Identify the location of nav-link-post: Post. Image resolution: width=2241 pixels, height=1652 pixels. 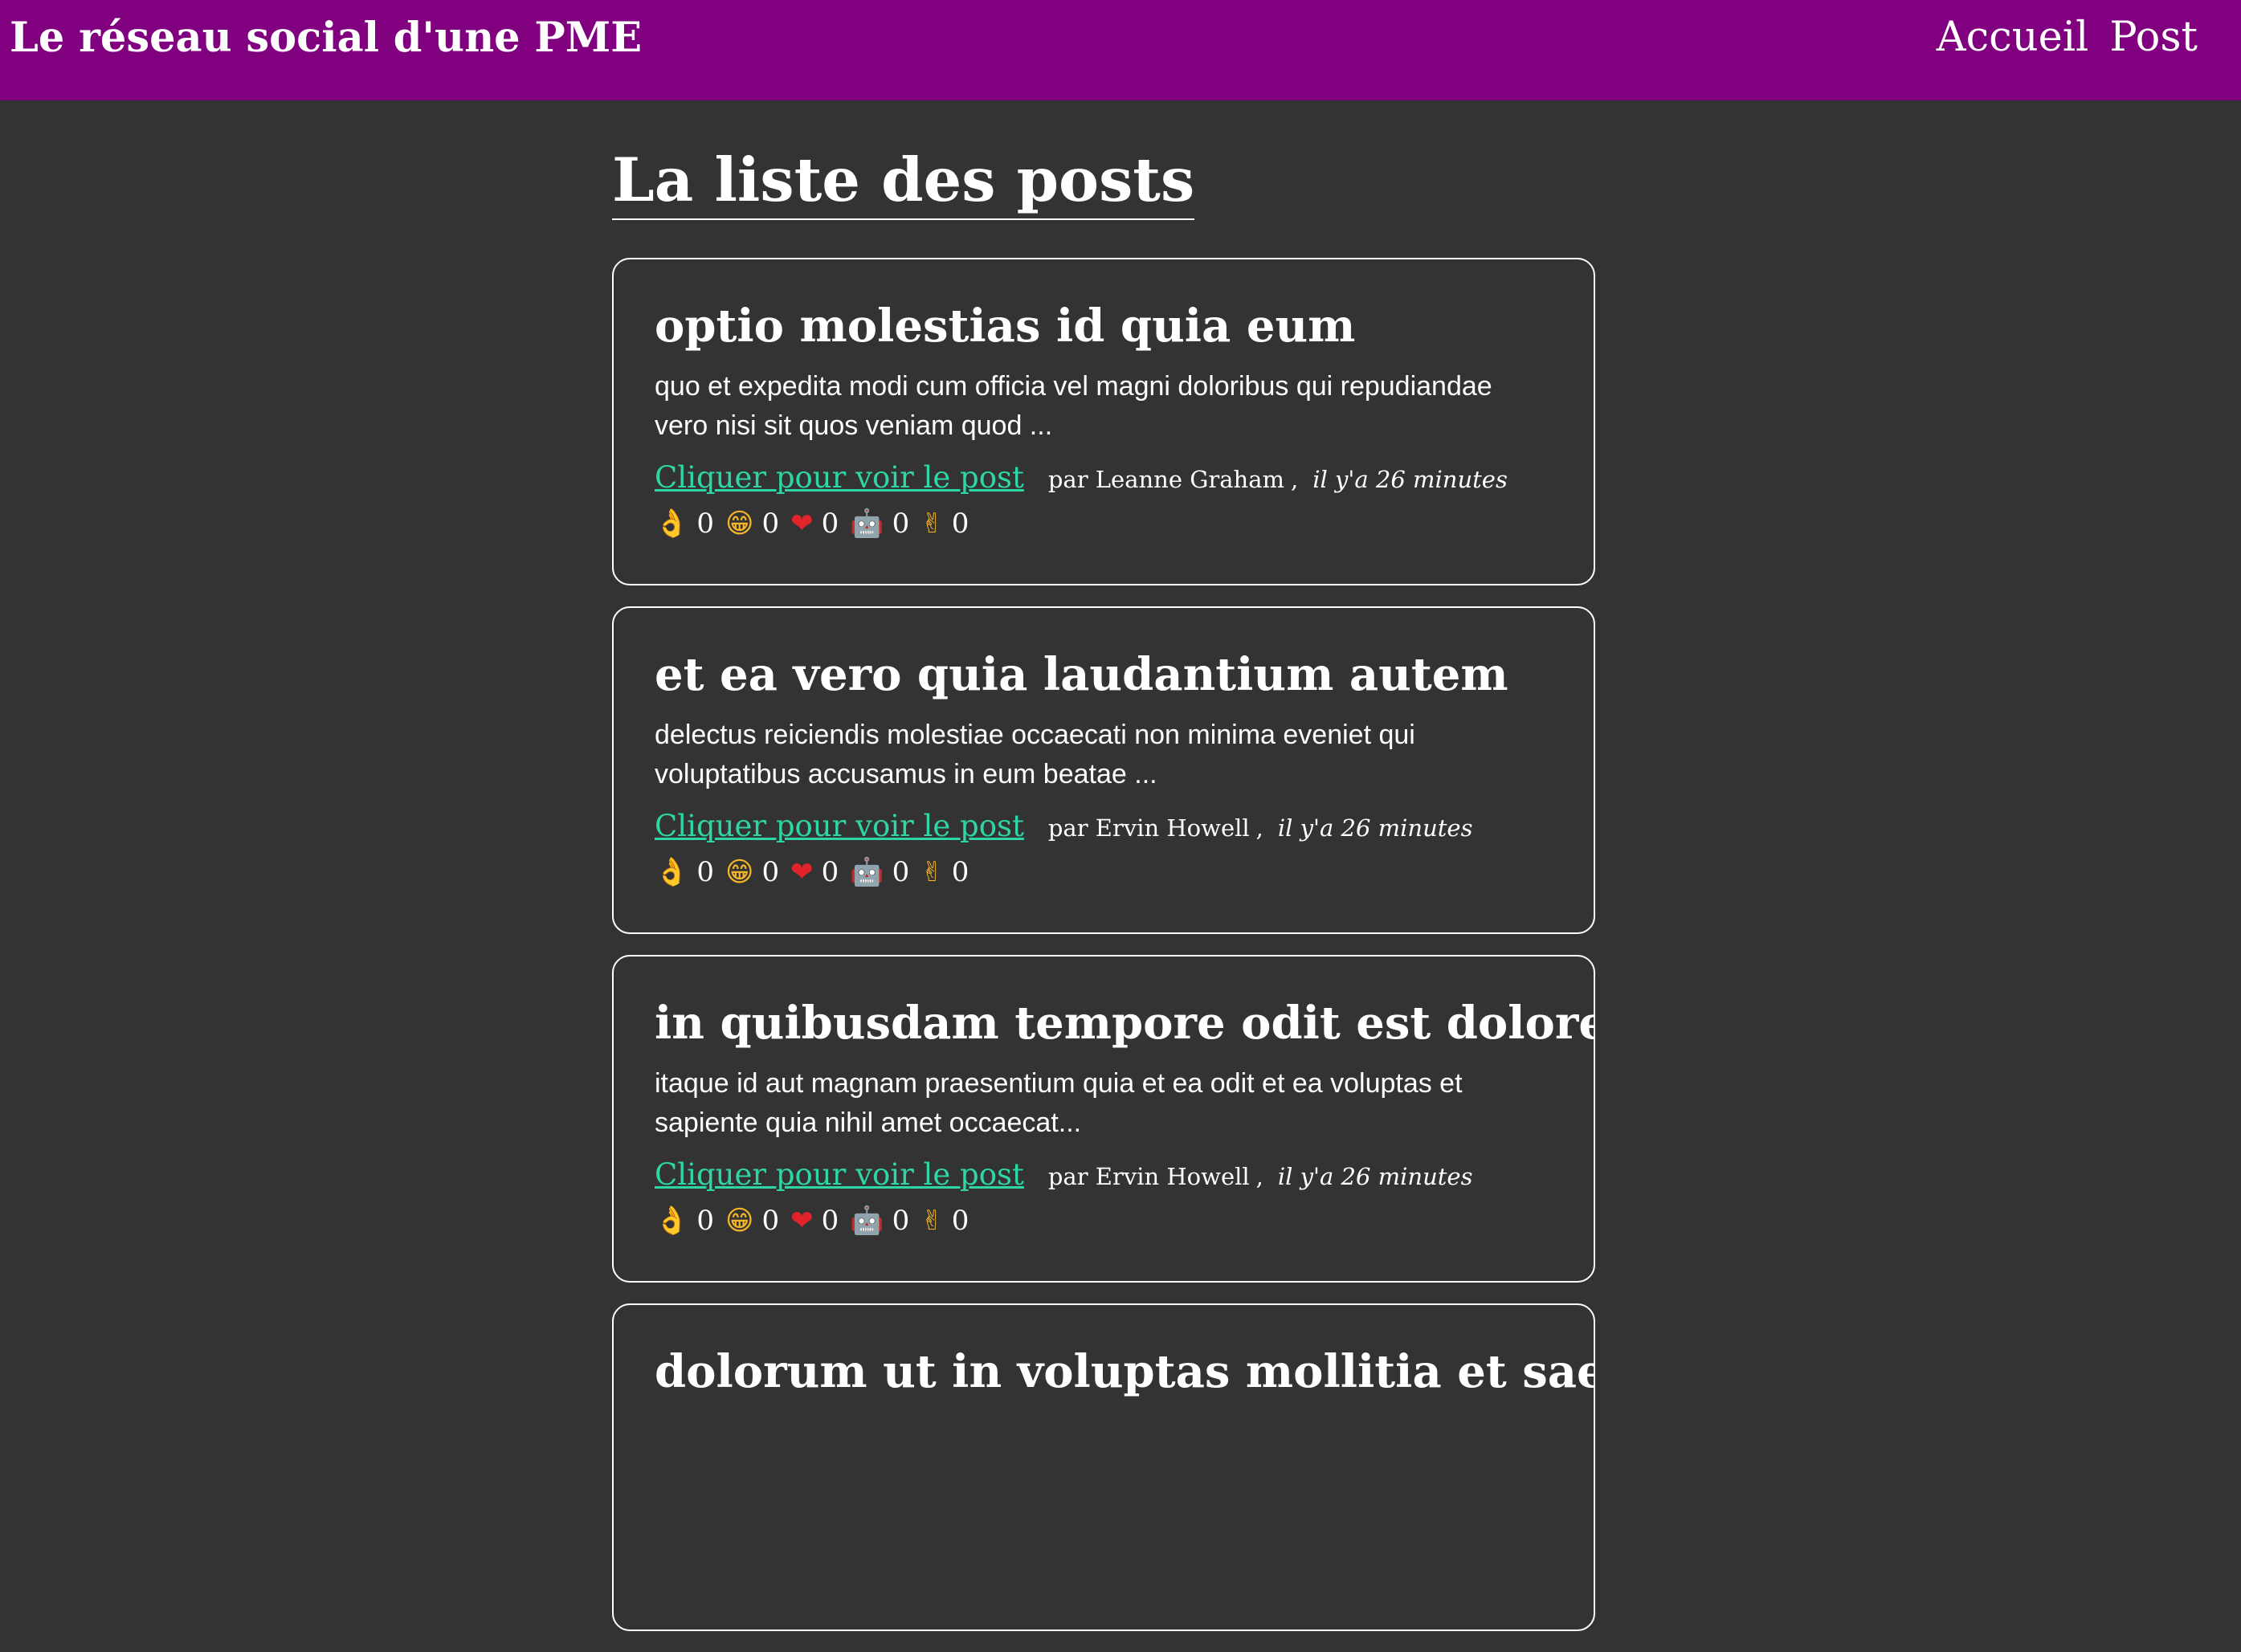
(2153, 37).